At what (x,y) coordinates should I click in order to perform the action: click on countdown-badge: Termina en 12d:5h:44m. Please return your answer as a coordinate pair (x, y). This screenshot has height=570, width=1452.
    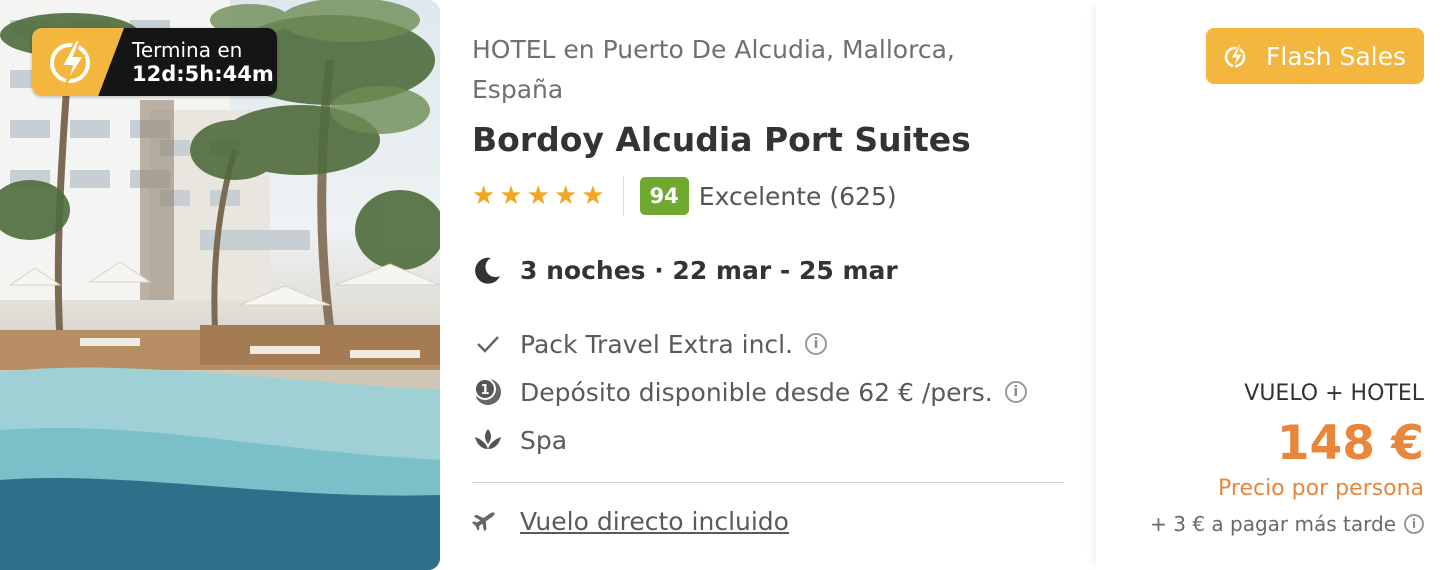
    Looking at the image, I should click on (154, 62).